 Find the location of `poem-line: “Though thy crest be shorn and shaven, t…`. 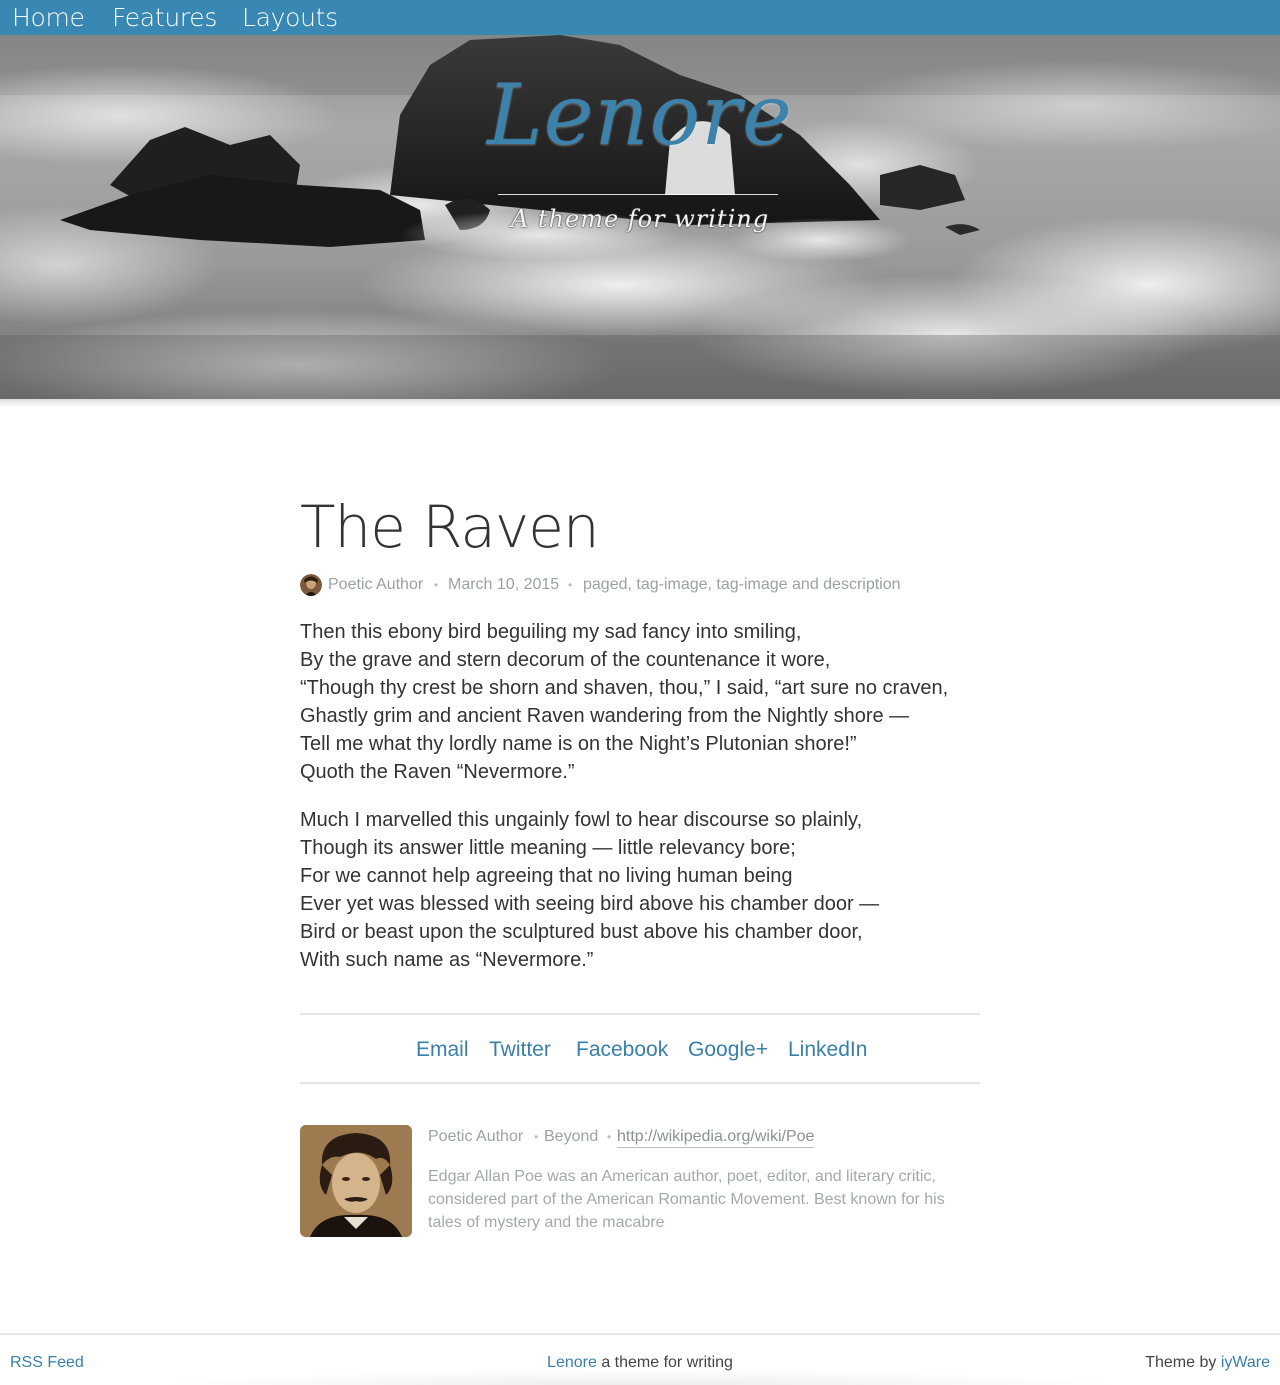

poem-line: “Though thy crest be shorn and shaven, t… is located at coordinates (624, 688).